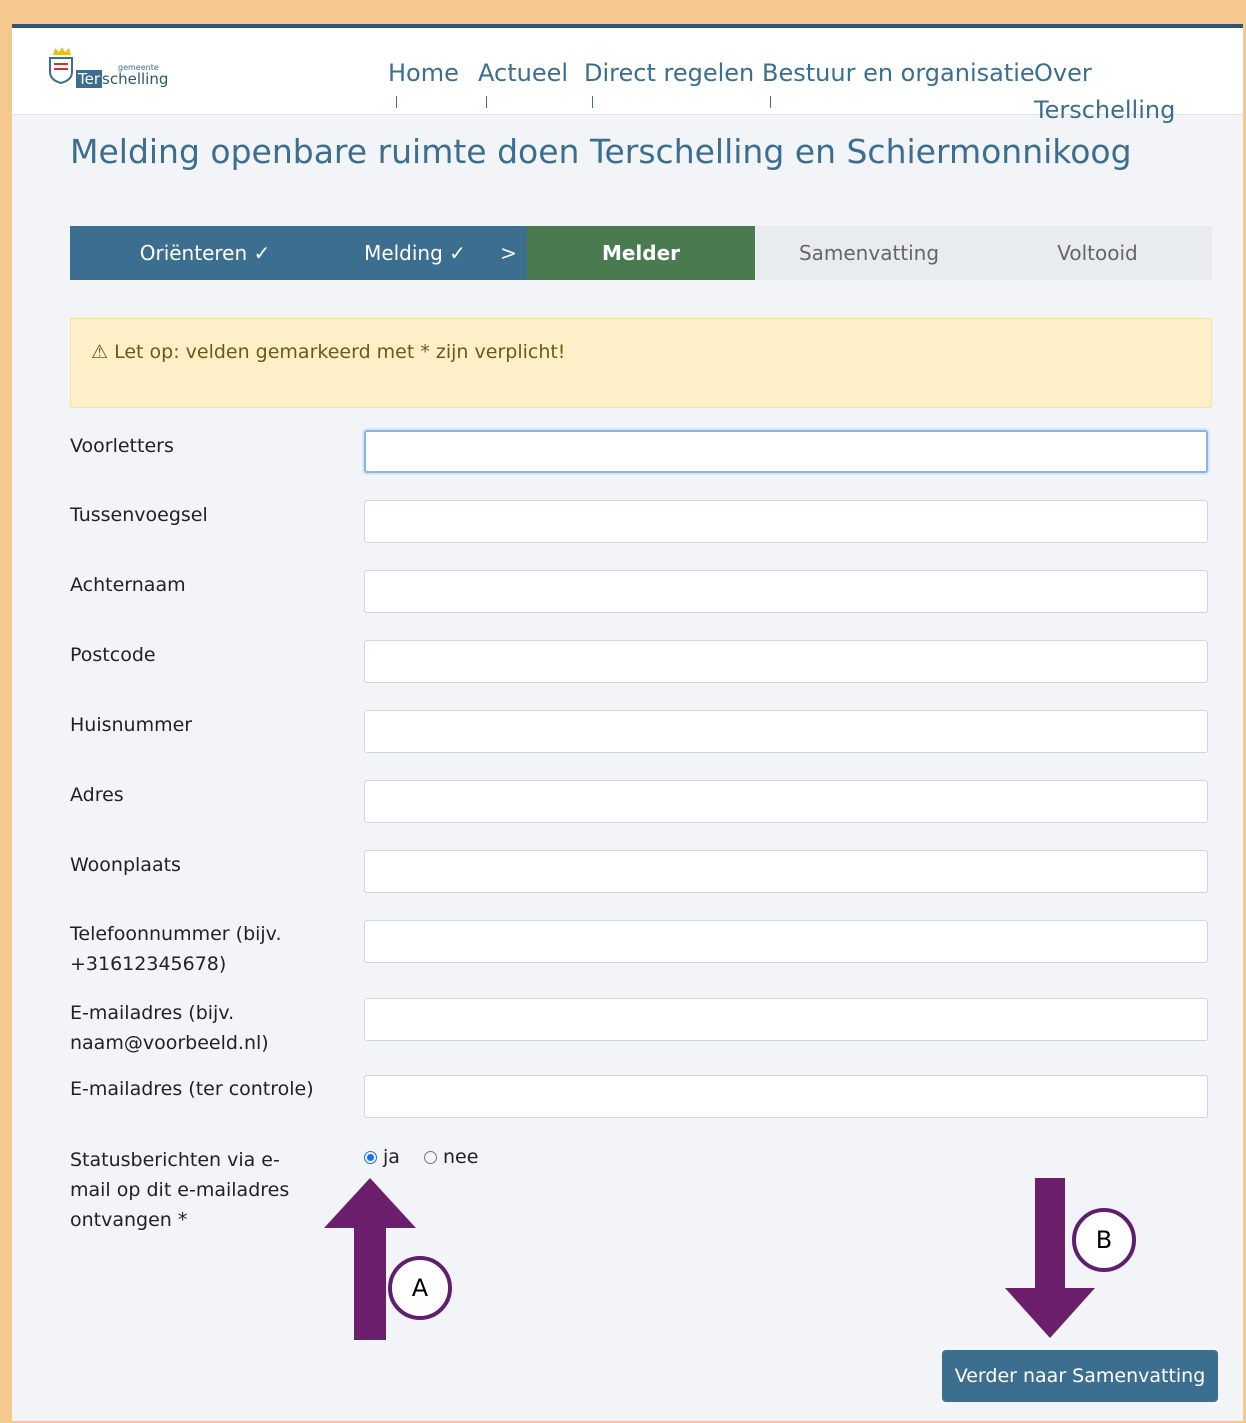 This screenshot has width=1246, height=1423. Describe the element at coordinates (391, 1157) in the screenshot. I see `radio-ja-label: ja` at that location.